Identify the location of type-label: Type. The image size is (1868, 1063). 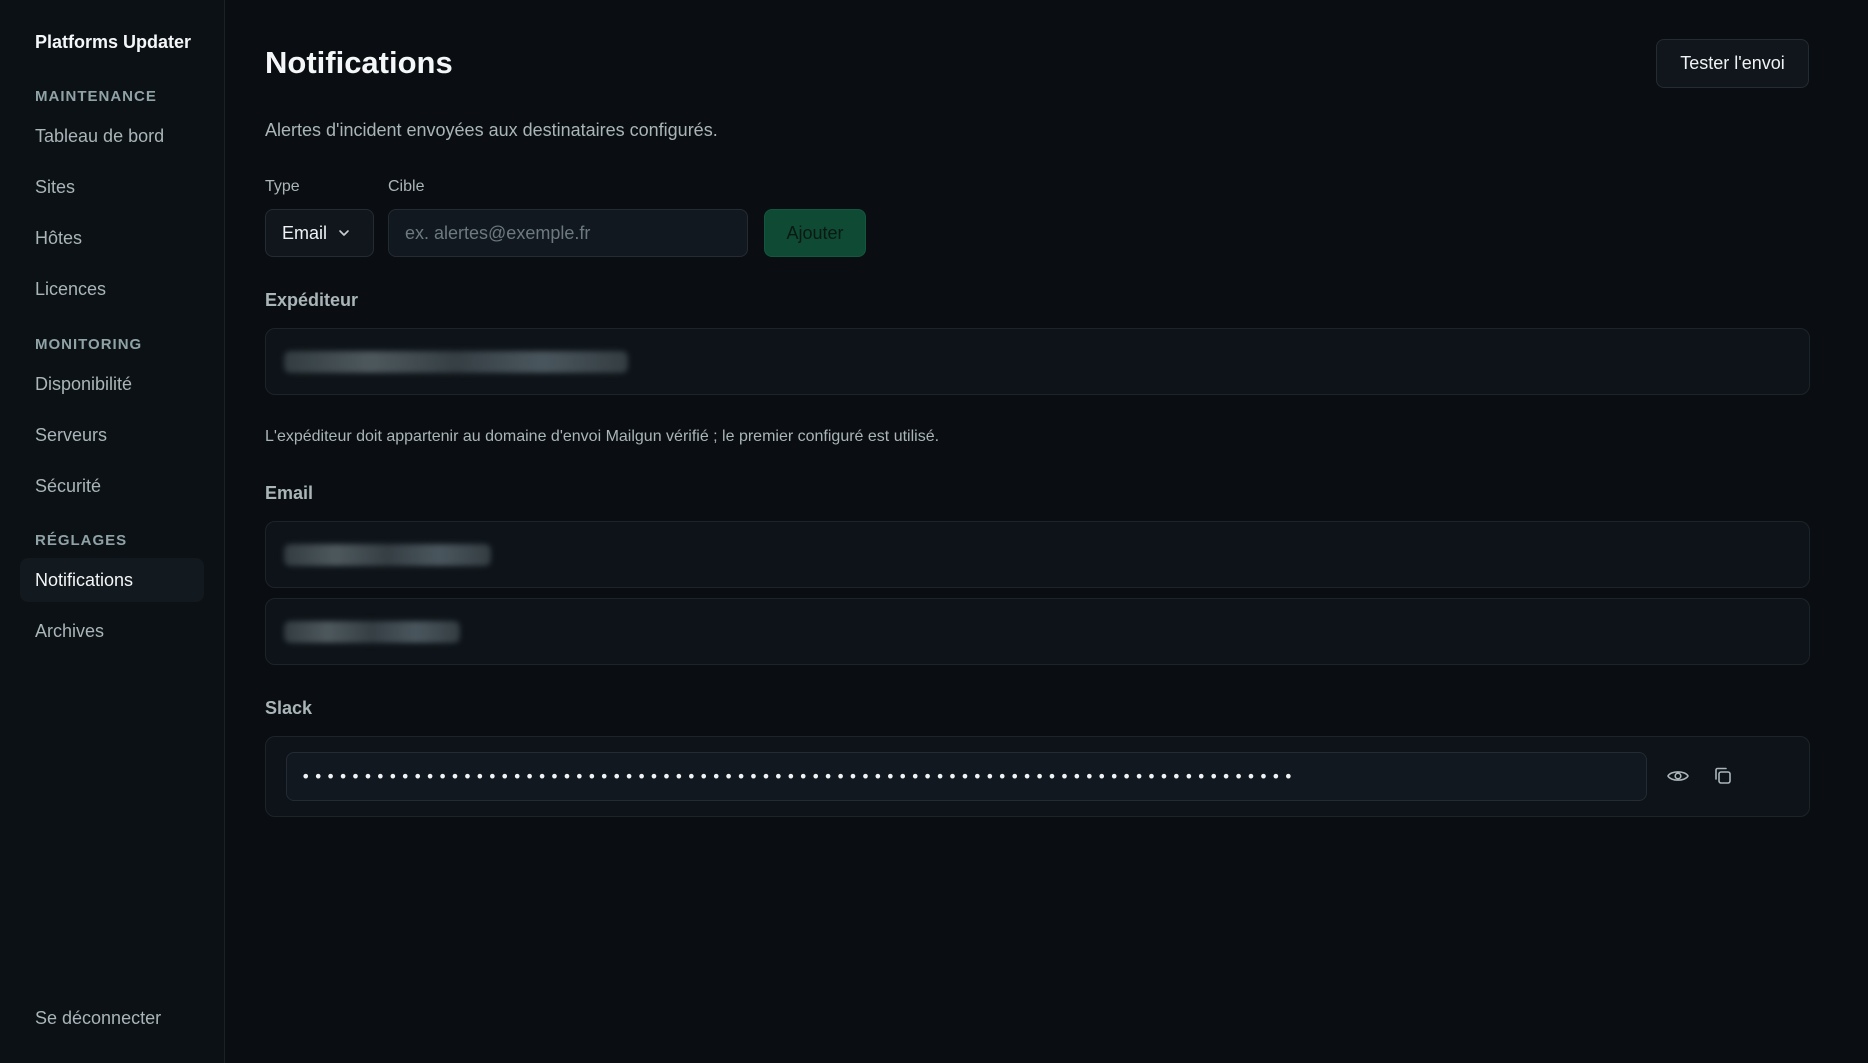
(282, 186).